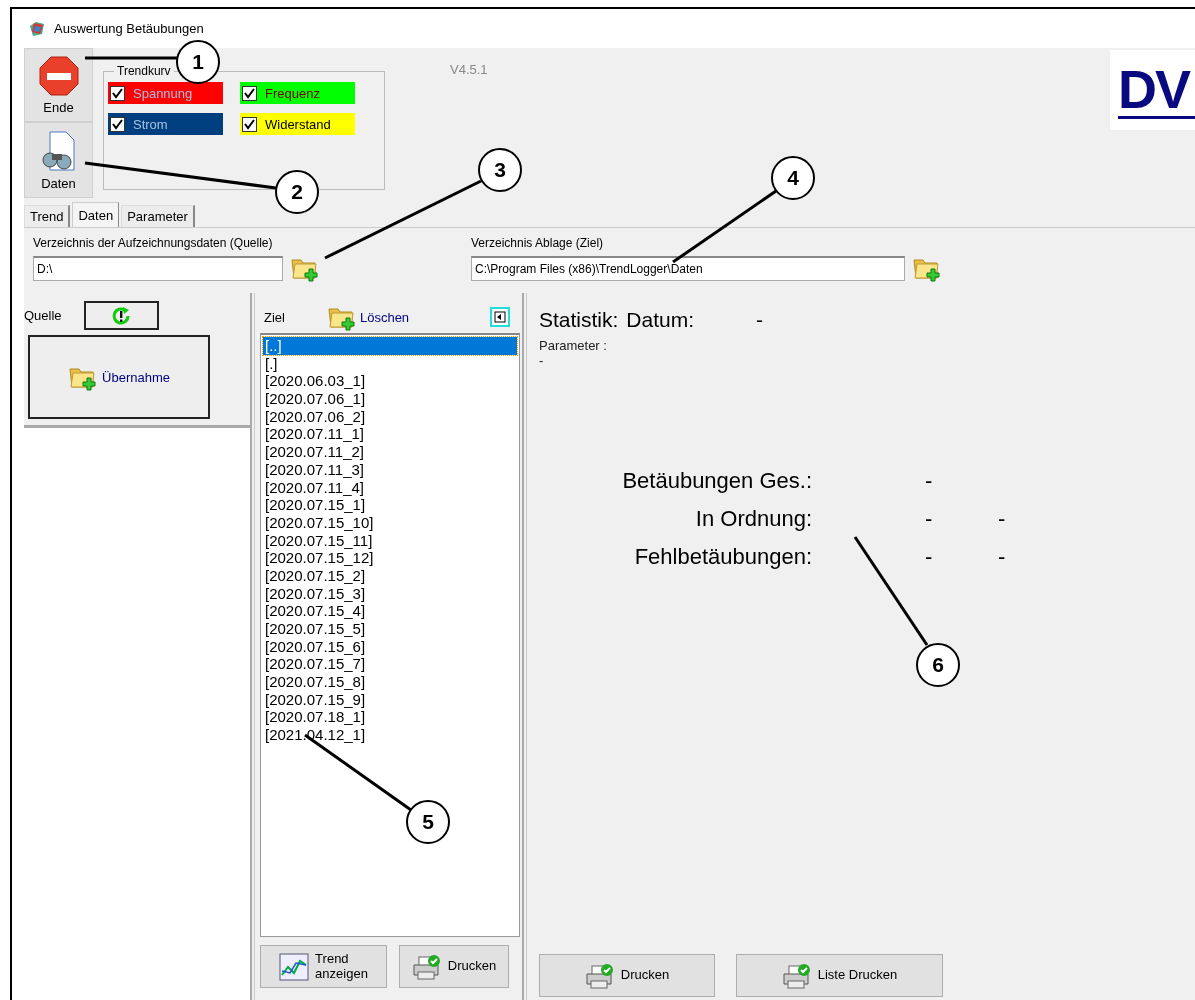 The width and height of the screenshot is (1195, 1000). What do you see at coordinates (119, 377) in the screenshot?
I see `import-button: Übernahme` at bounding box center [119, 377].